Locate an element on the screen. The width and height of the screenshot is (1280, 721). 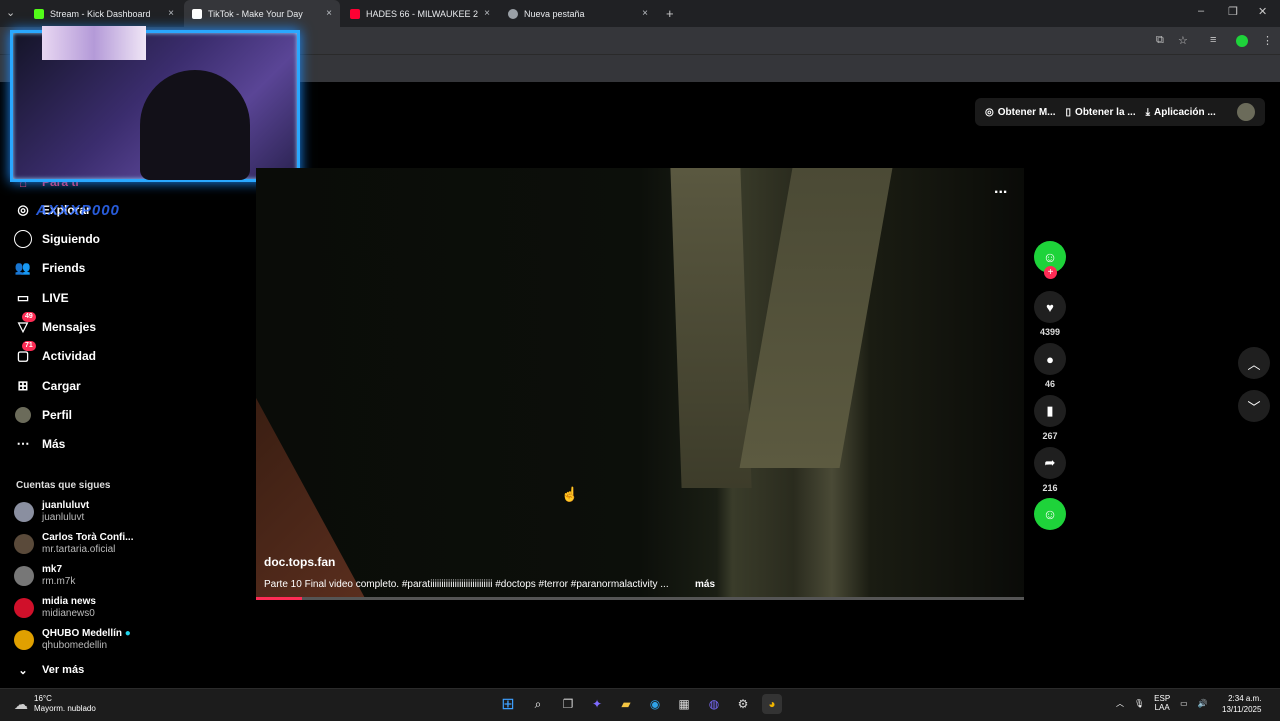
install-icon: ⧉ is located at coordinates (1160, 40).